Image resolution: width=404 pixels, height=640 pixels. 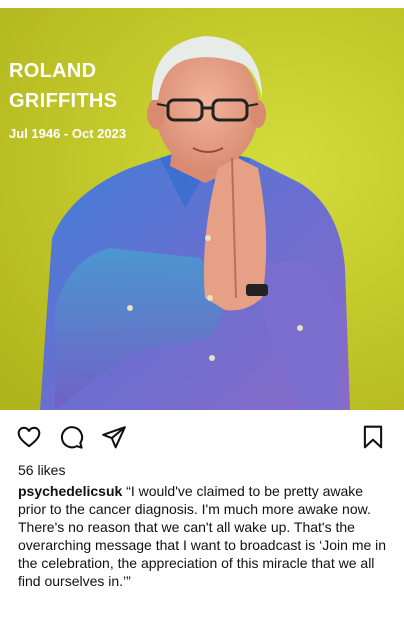 What do you see at coordinates (53, 71) in the screenshot?
I see `overlay-name-line1: ROLAND` at bounding box center [53, 71].